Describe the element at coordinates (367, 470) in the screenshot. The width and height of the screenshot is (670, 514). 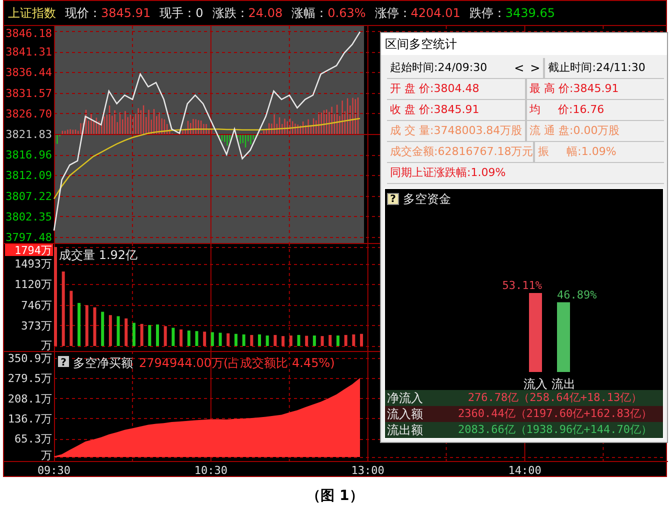
I see `time-label: 13:00` at that location.